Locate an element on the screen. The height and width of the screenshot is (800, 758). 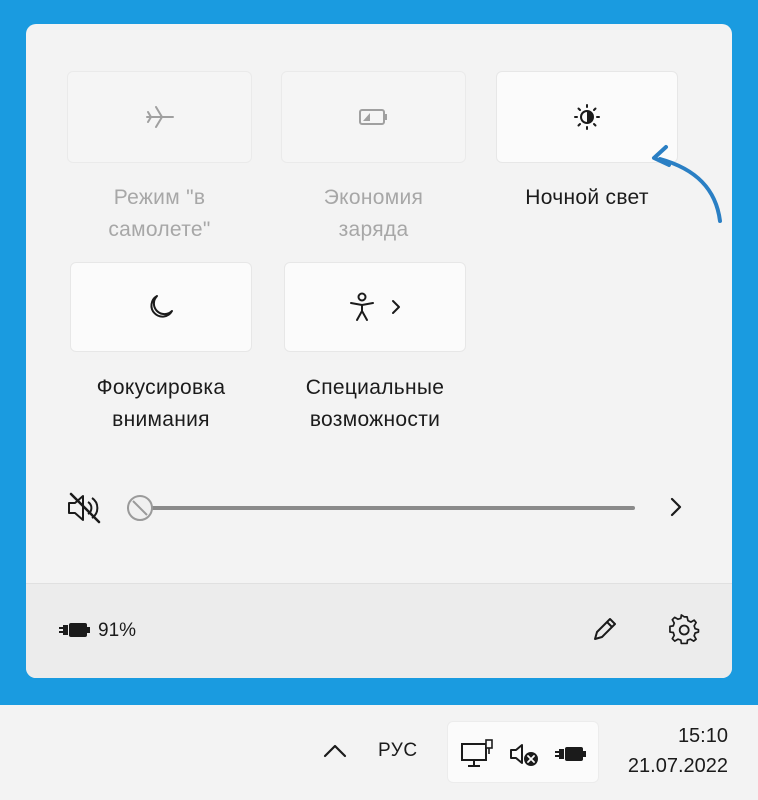
battery-saver-icon is located at coordinates (374, 117).